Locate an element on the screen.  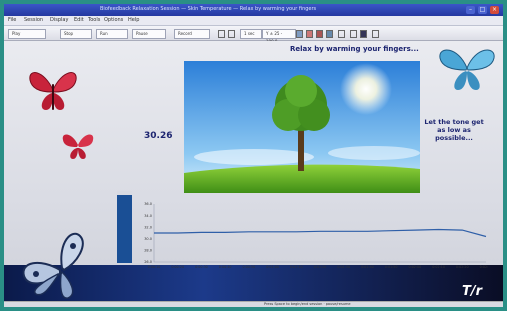
select-icon is located at coordinates (363, 34).